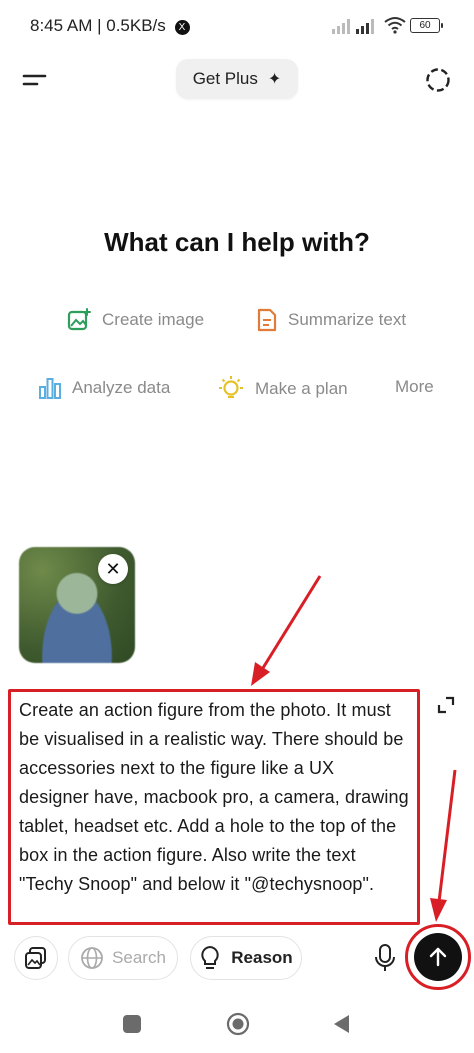 The height and width of the screenshot is (1053, 474). Describe the element at coordinates (446, 705) in the screenshot. I see `expand-icon` at that location.